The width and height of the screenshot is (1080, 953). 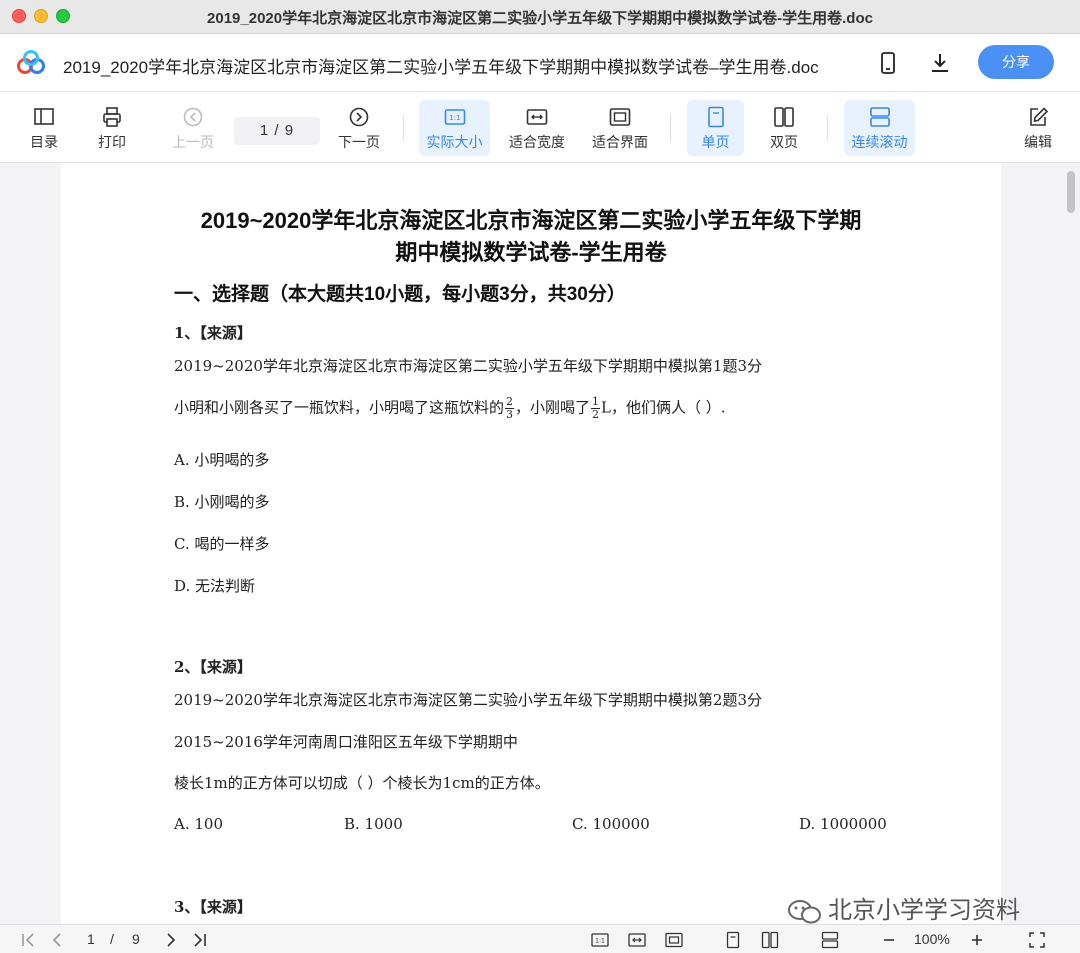 I want to click on question-2-source2: 2015~2016学年河南周口淮阳区五年级下学期期中, so click(x=346, y=742).